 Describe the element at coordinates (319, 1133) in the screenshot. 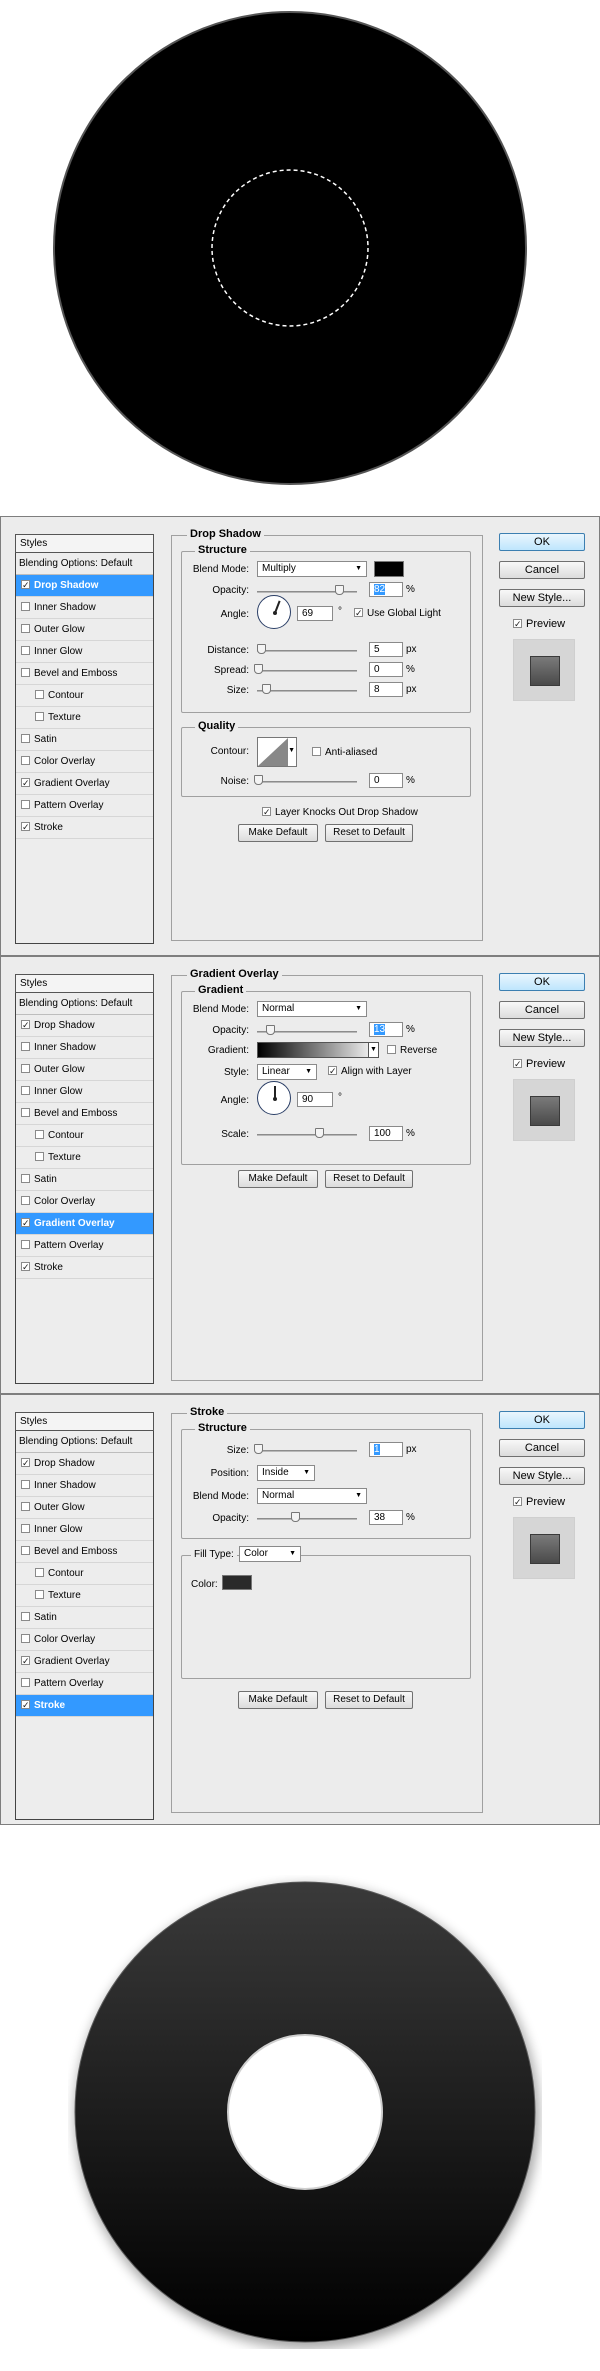

I see `scale-slider-thumb` at that location.